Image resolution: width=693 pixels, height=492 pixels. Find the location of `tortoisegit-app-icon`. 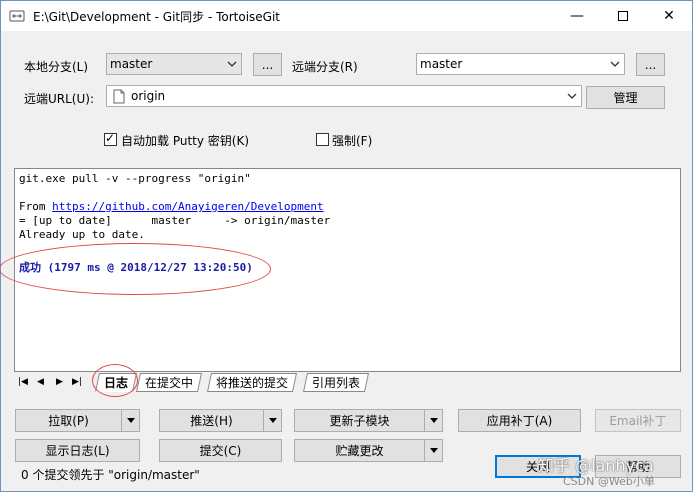

tortoisegit-app-icon is located at coordinates (17, 16).